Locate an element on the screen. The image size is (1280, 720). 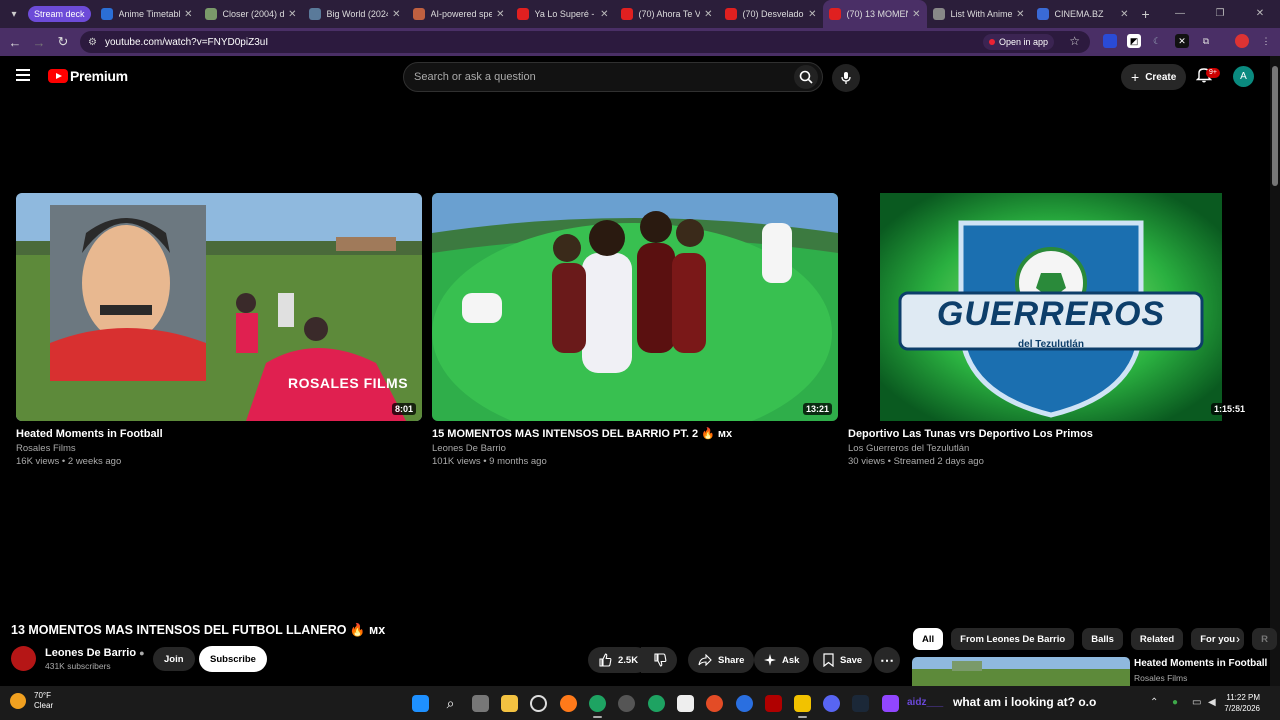
video-channel: Rosales Films is located at coordinates (219, 448).